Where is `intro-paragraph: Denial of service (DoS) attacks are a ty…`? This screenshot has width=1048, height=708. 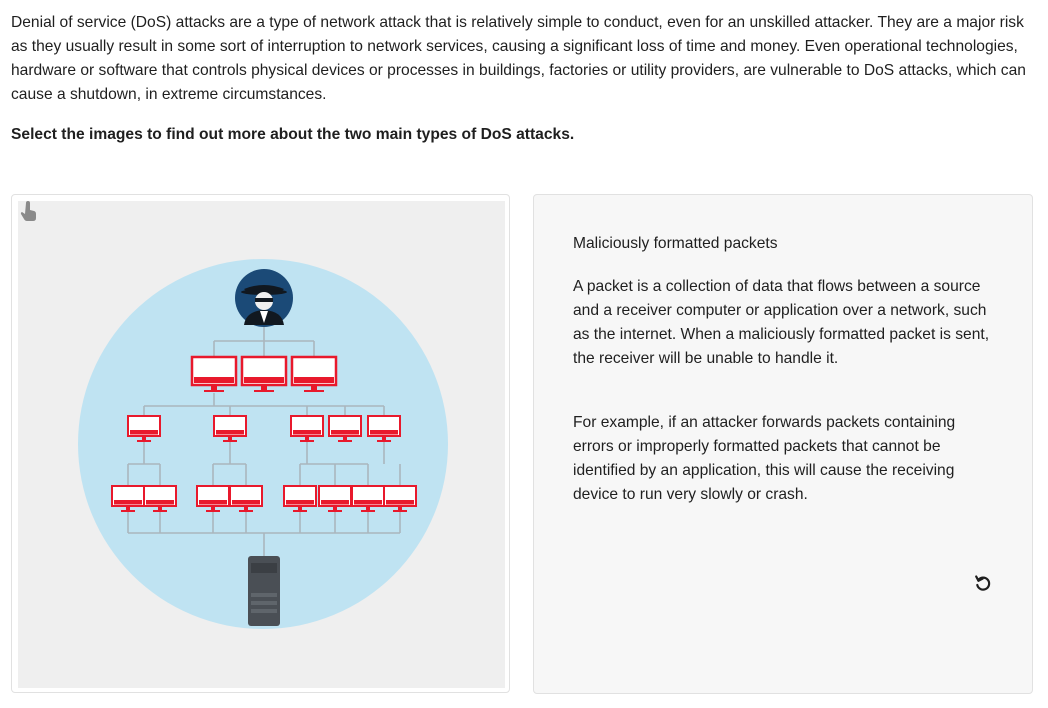 intro-paragraph: Denial of service (DoS) attacks are a ty… is located at coordinates (518, 58).